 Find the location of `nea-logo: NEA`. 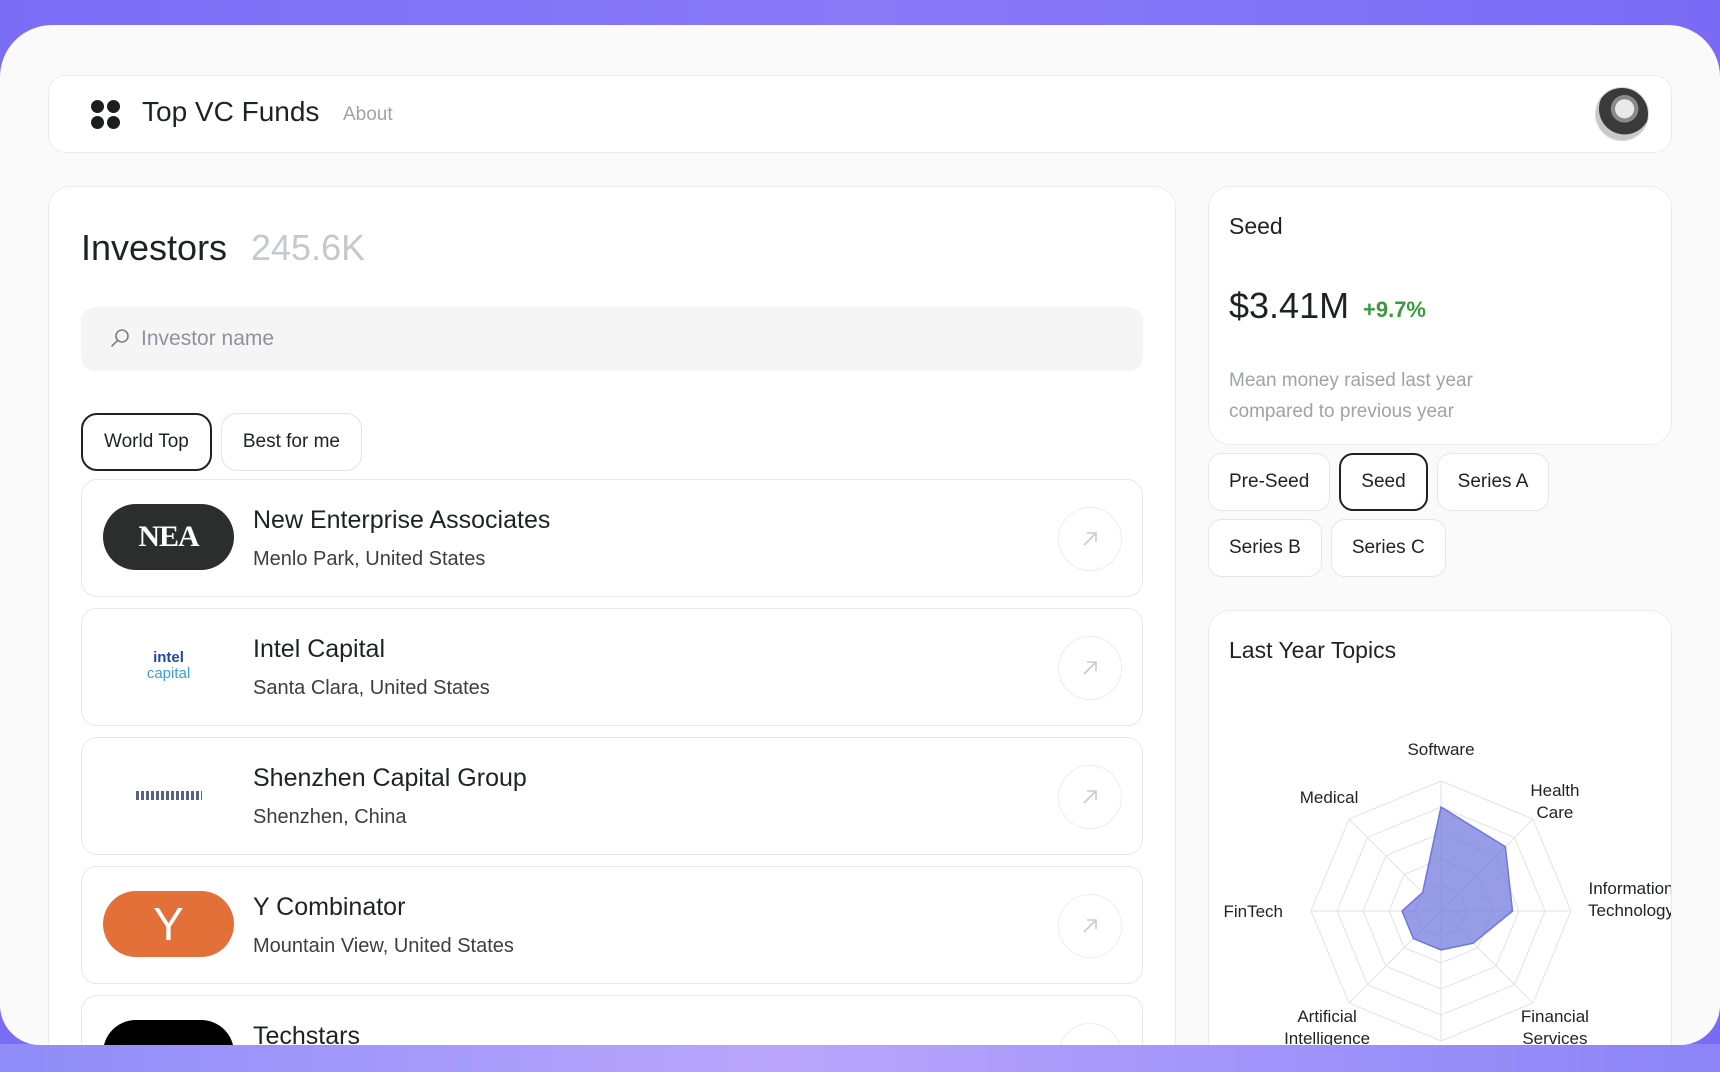

nea-logo: NEA is located at coordinates (168, 537).